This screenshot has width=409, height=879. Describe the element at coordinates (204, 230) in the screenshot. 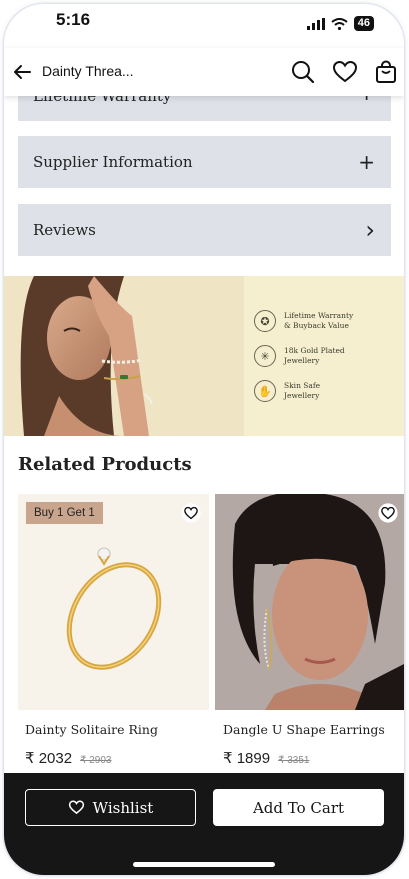

I see `accordion-reviews: Reviews ›` at that location.